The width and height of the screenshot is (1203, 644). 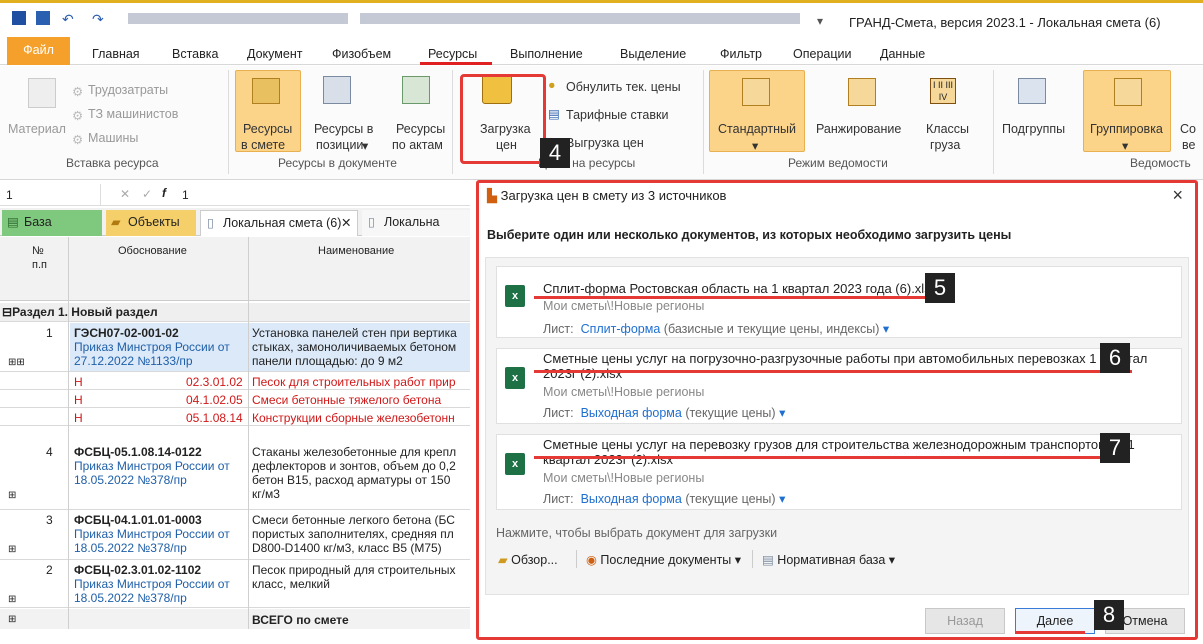 I want to click on row-num: 2, so click(x=49, y=570).